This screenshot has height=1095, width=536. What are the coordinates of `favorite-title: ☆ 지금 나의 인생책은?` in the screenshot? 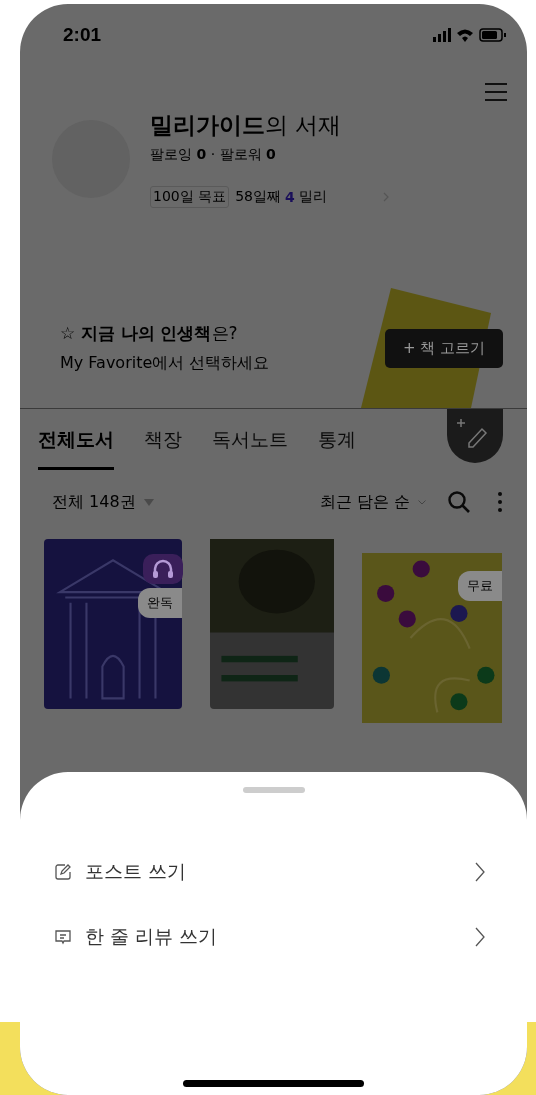 It's located at (149, 333).